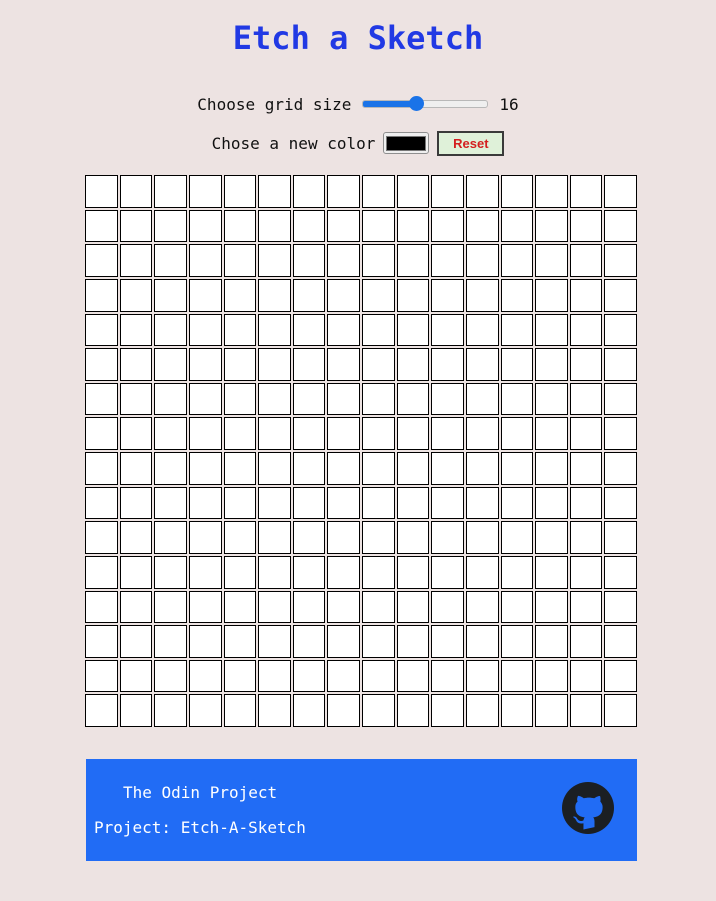 This screenshot has width=716, height=901. What do you see at coordinates (425, 104) in the screenshot?
I see `slider-track` at bounding box center [425, 104].